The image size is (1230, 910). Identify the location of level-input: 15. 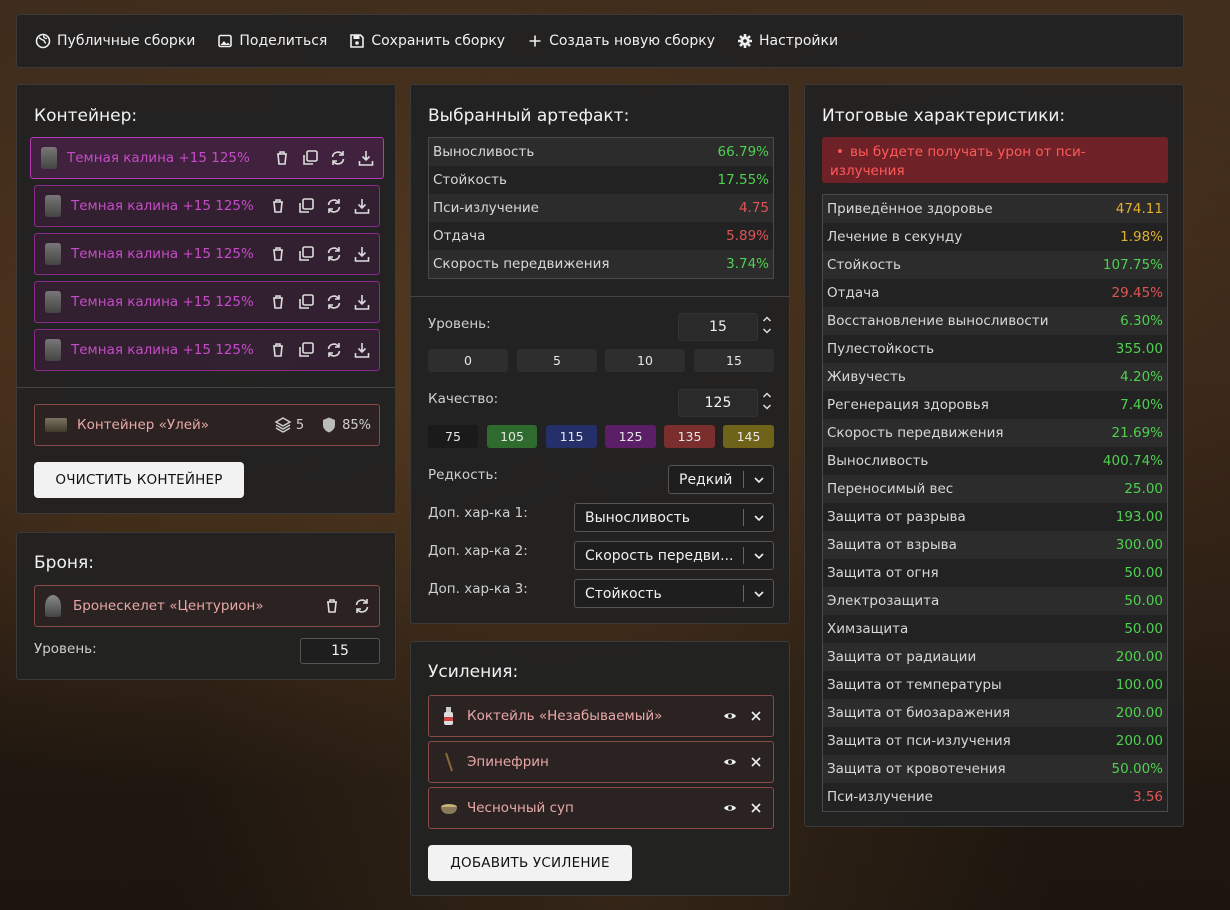
(718, 327).